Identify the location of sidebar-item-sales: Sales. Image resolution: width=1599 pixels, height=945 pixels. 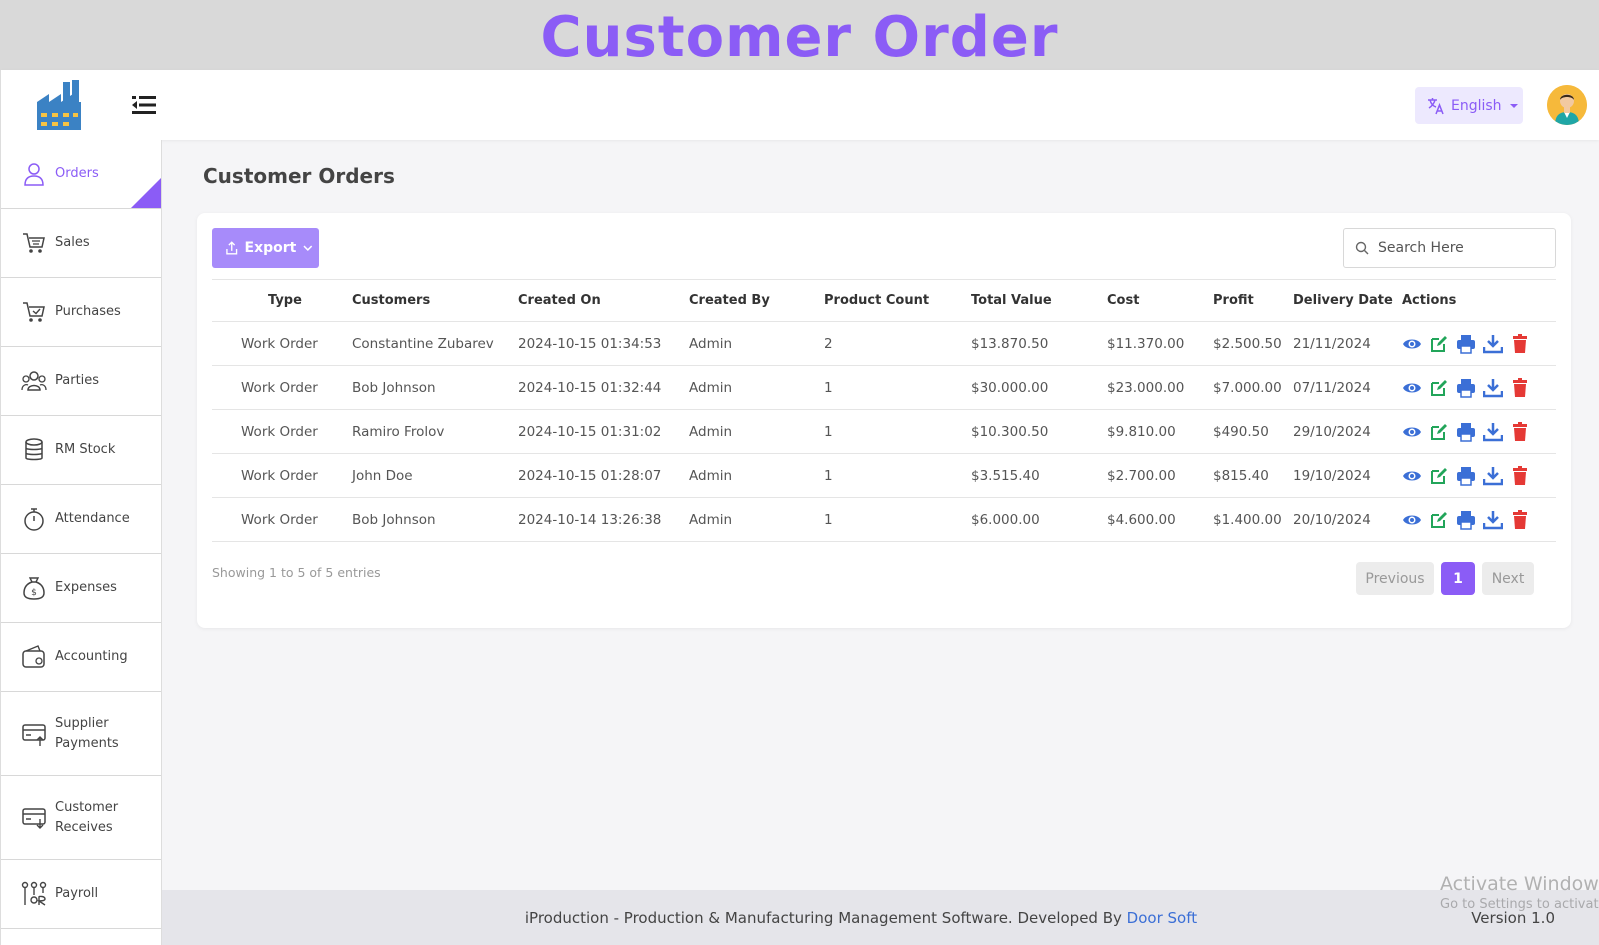
(81, 243).